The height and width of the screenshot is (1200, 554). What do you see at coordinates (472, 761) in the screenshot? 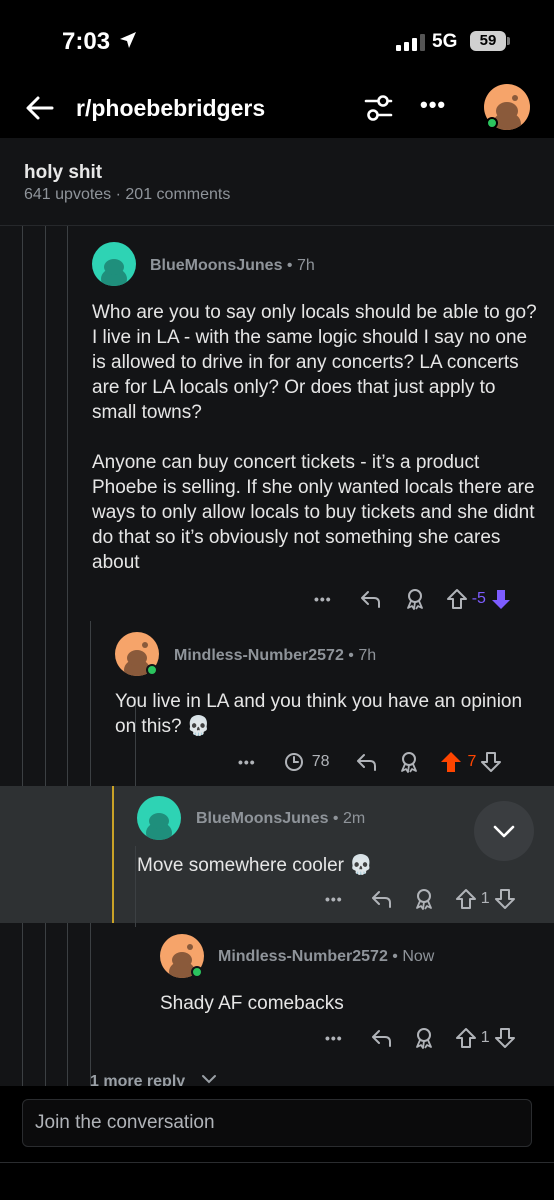
I see `vote-score: 7` at bounding box center [472, 761].